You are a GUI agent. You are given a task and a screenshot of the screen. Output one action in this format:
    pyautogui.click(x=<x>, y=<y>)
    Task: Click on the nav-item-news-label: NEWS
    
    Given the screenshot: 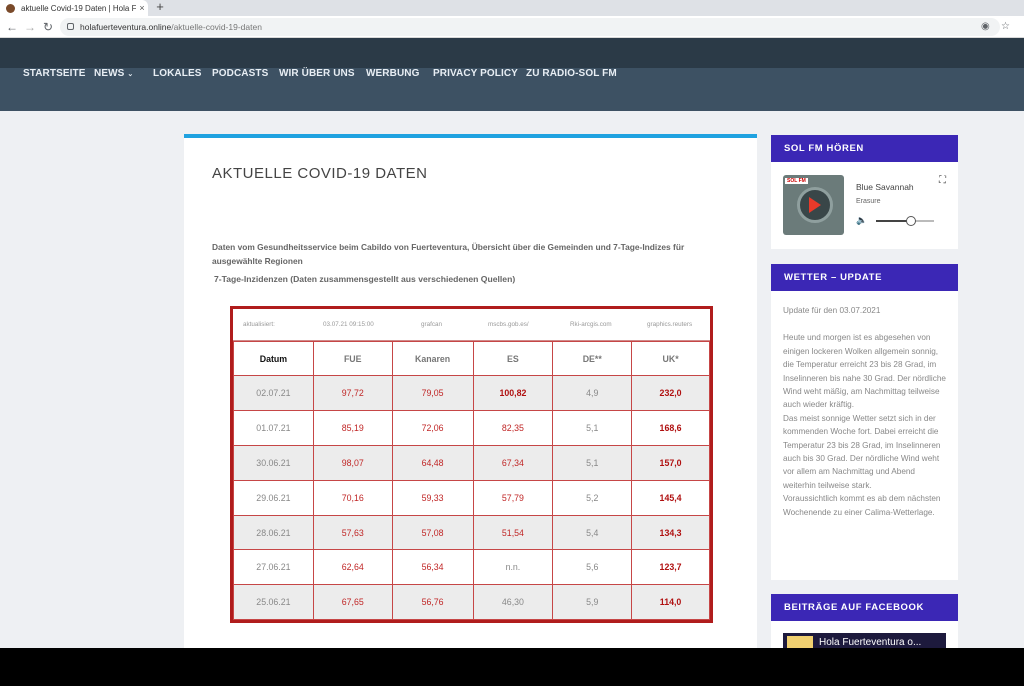 What is the action you would take?
    pyautogui.click(x=109, y=73)
    